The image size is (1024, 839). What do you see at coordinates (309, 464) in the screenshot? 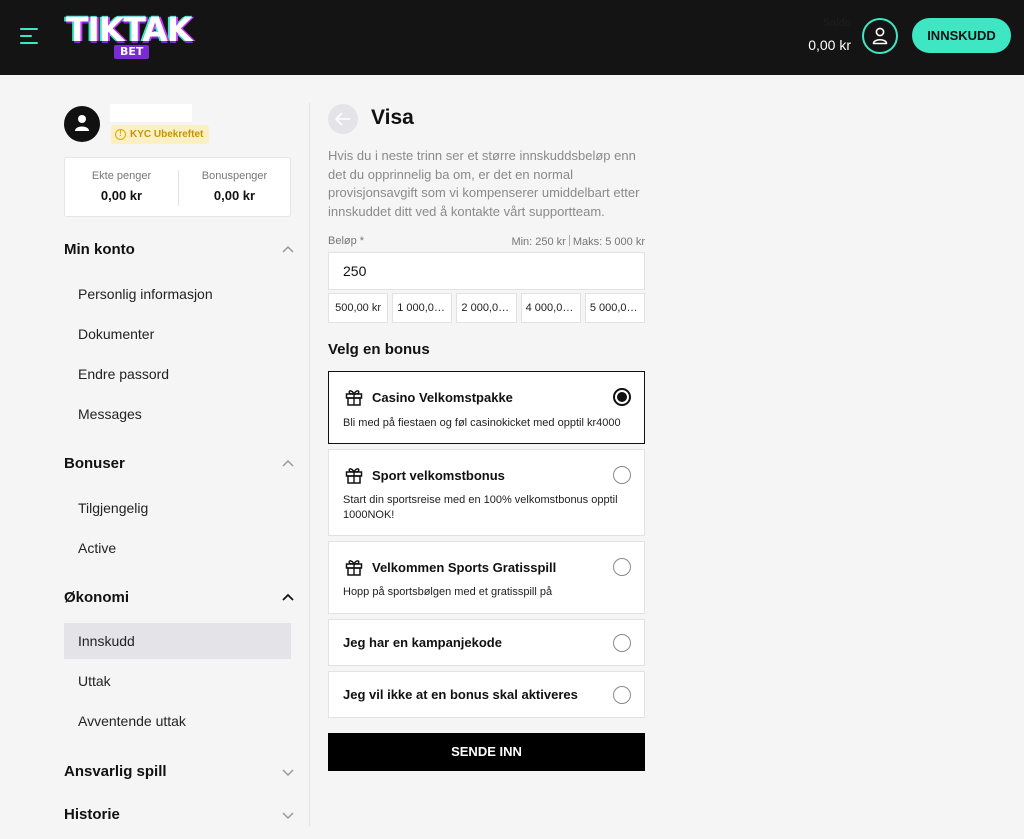
I see `sidebar-divider` at bounding box center [309, 464].